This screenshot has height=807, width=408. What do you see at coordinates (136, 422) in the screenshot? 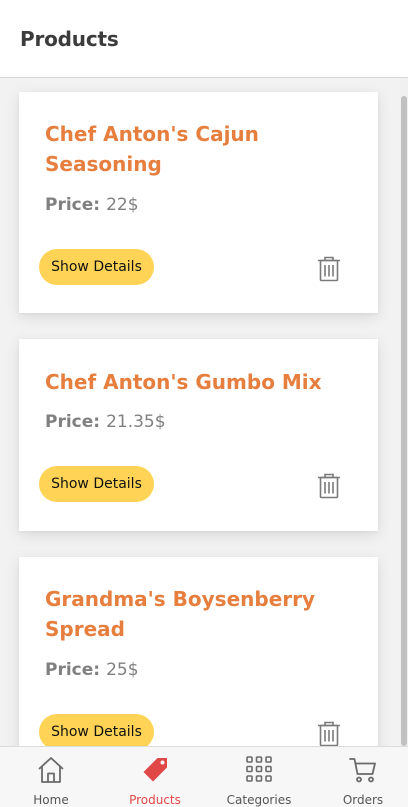
I see `price-value: 21.35$` at bounding box center [136, 422].